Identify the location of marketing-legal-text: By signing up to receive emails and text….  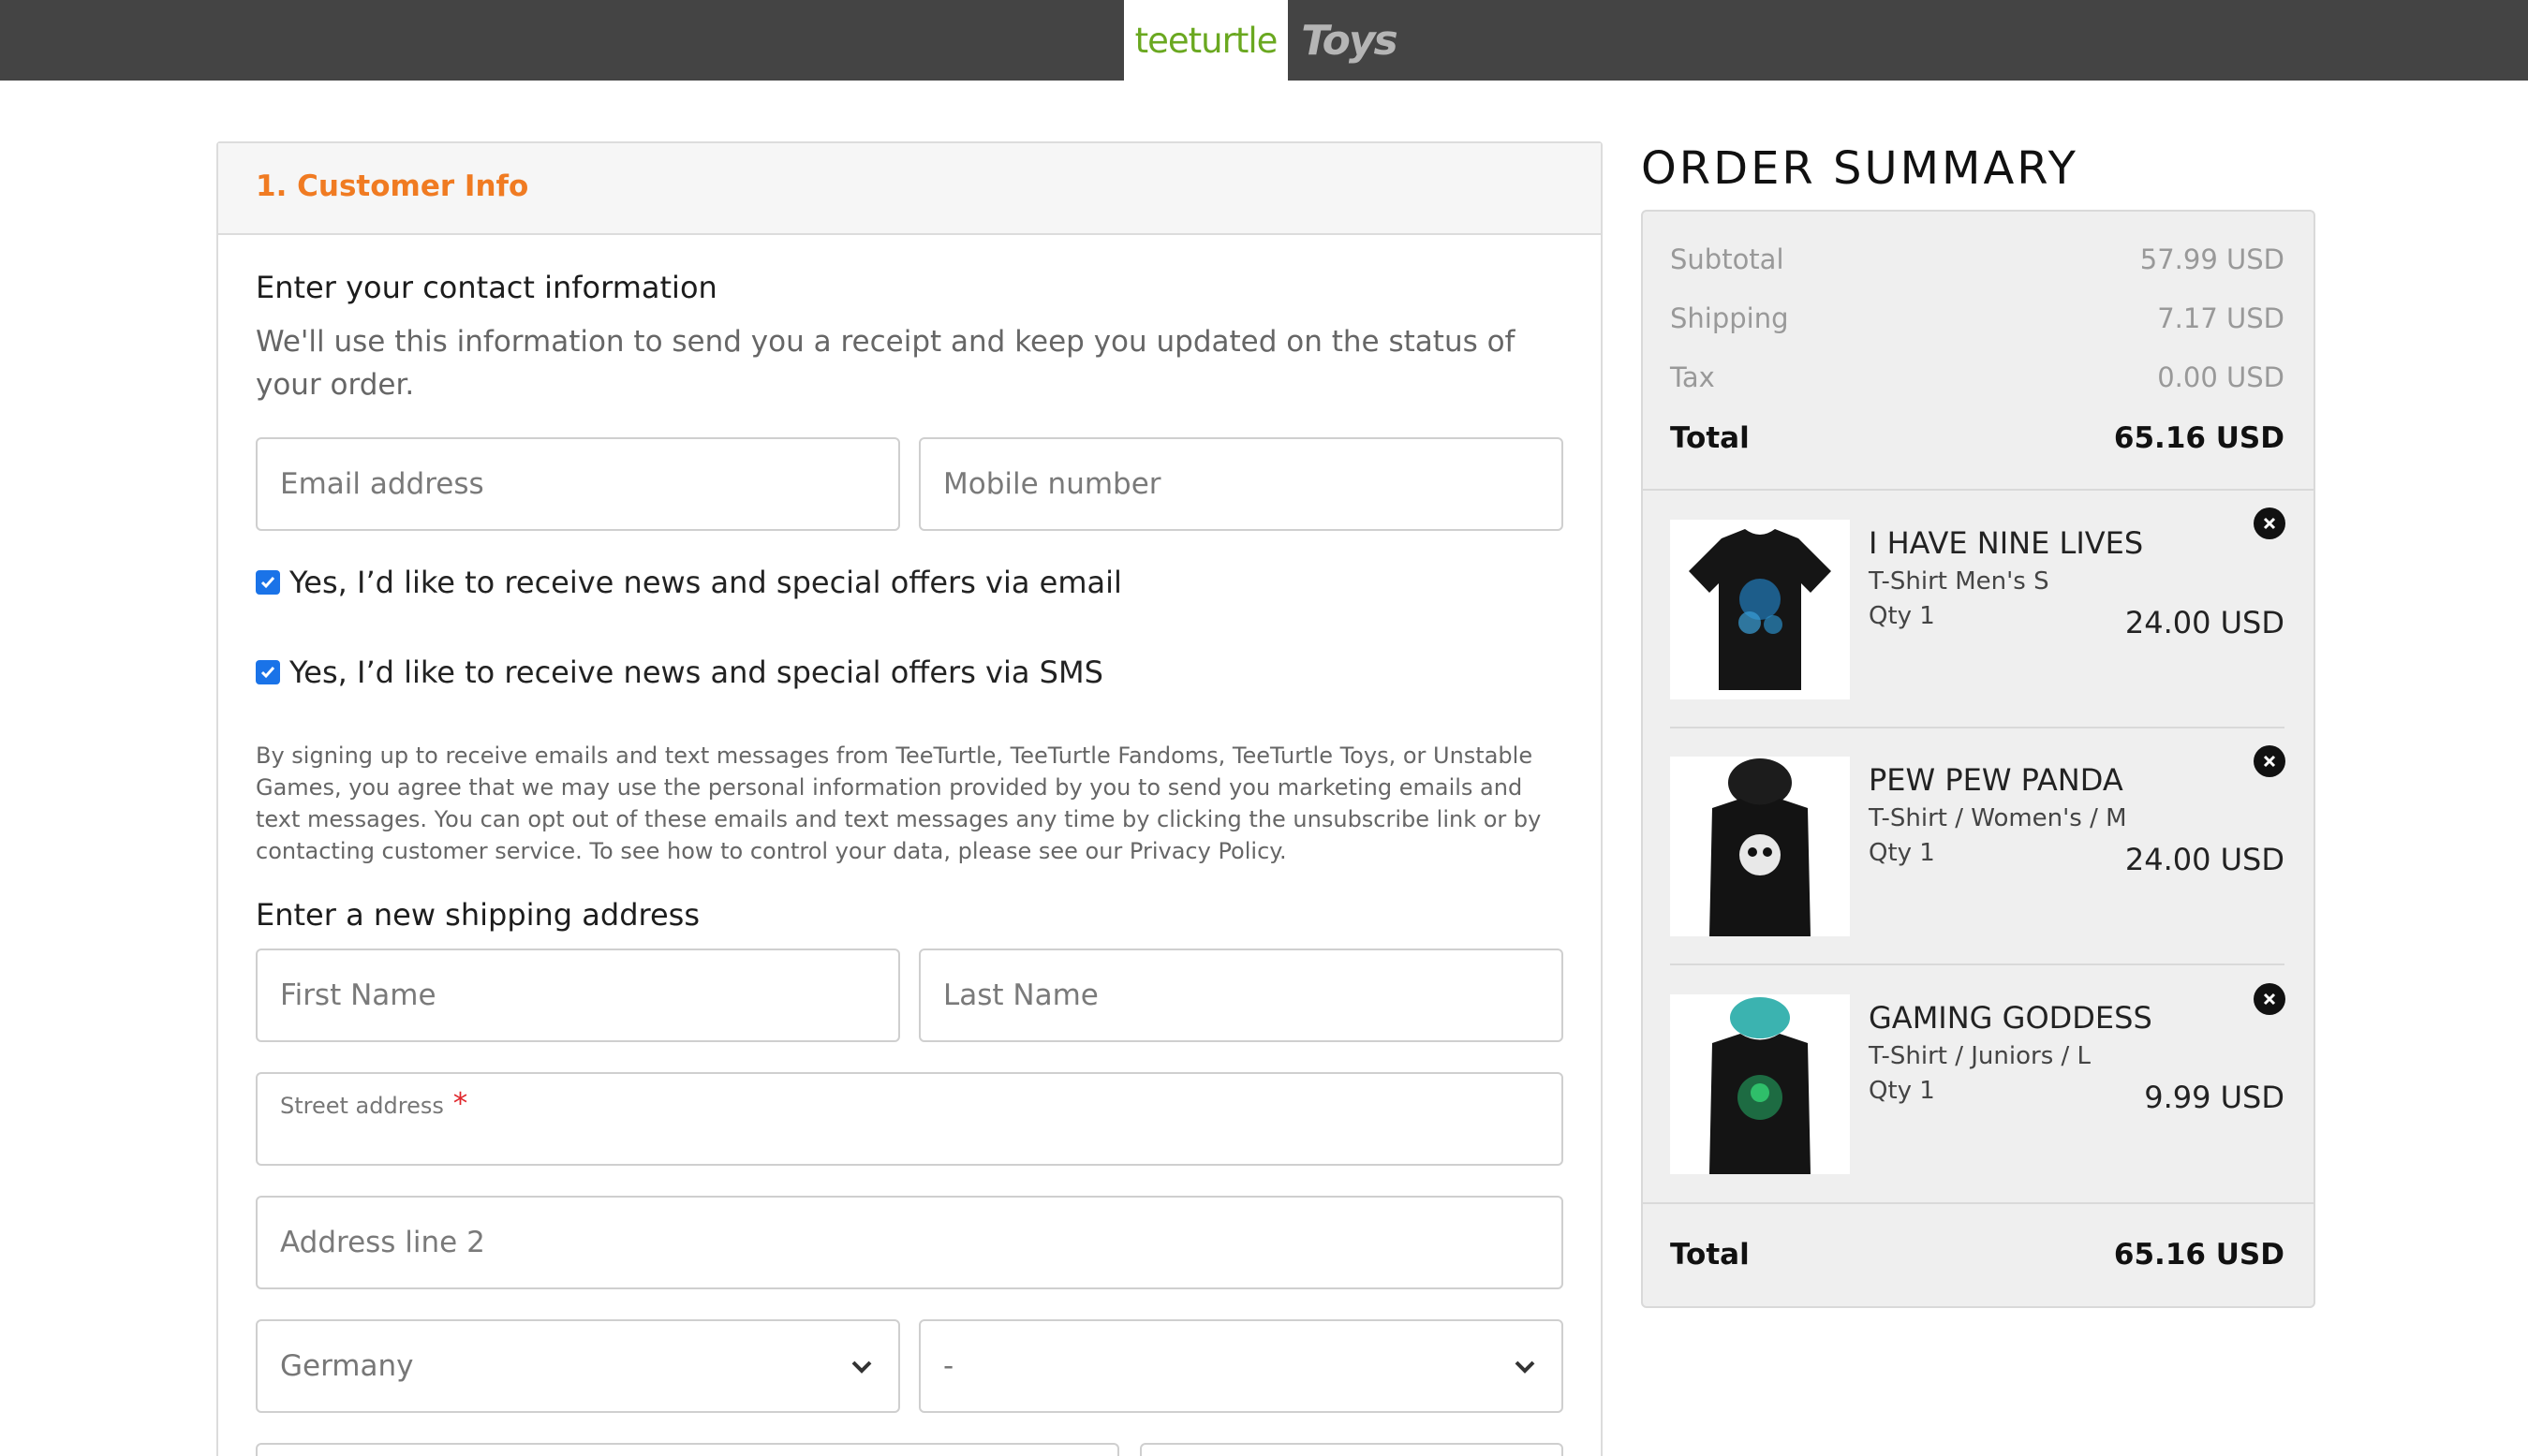
(899, 803).